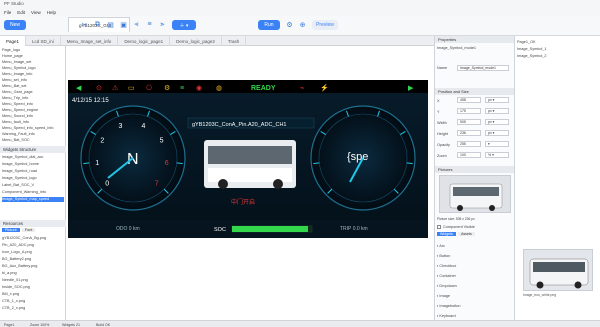  Describe the element at coordinates (33, 301) in the screenshot. I see `resource-item: CTB_1_x.png` at that location.